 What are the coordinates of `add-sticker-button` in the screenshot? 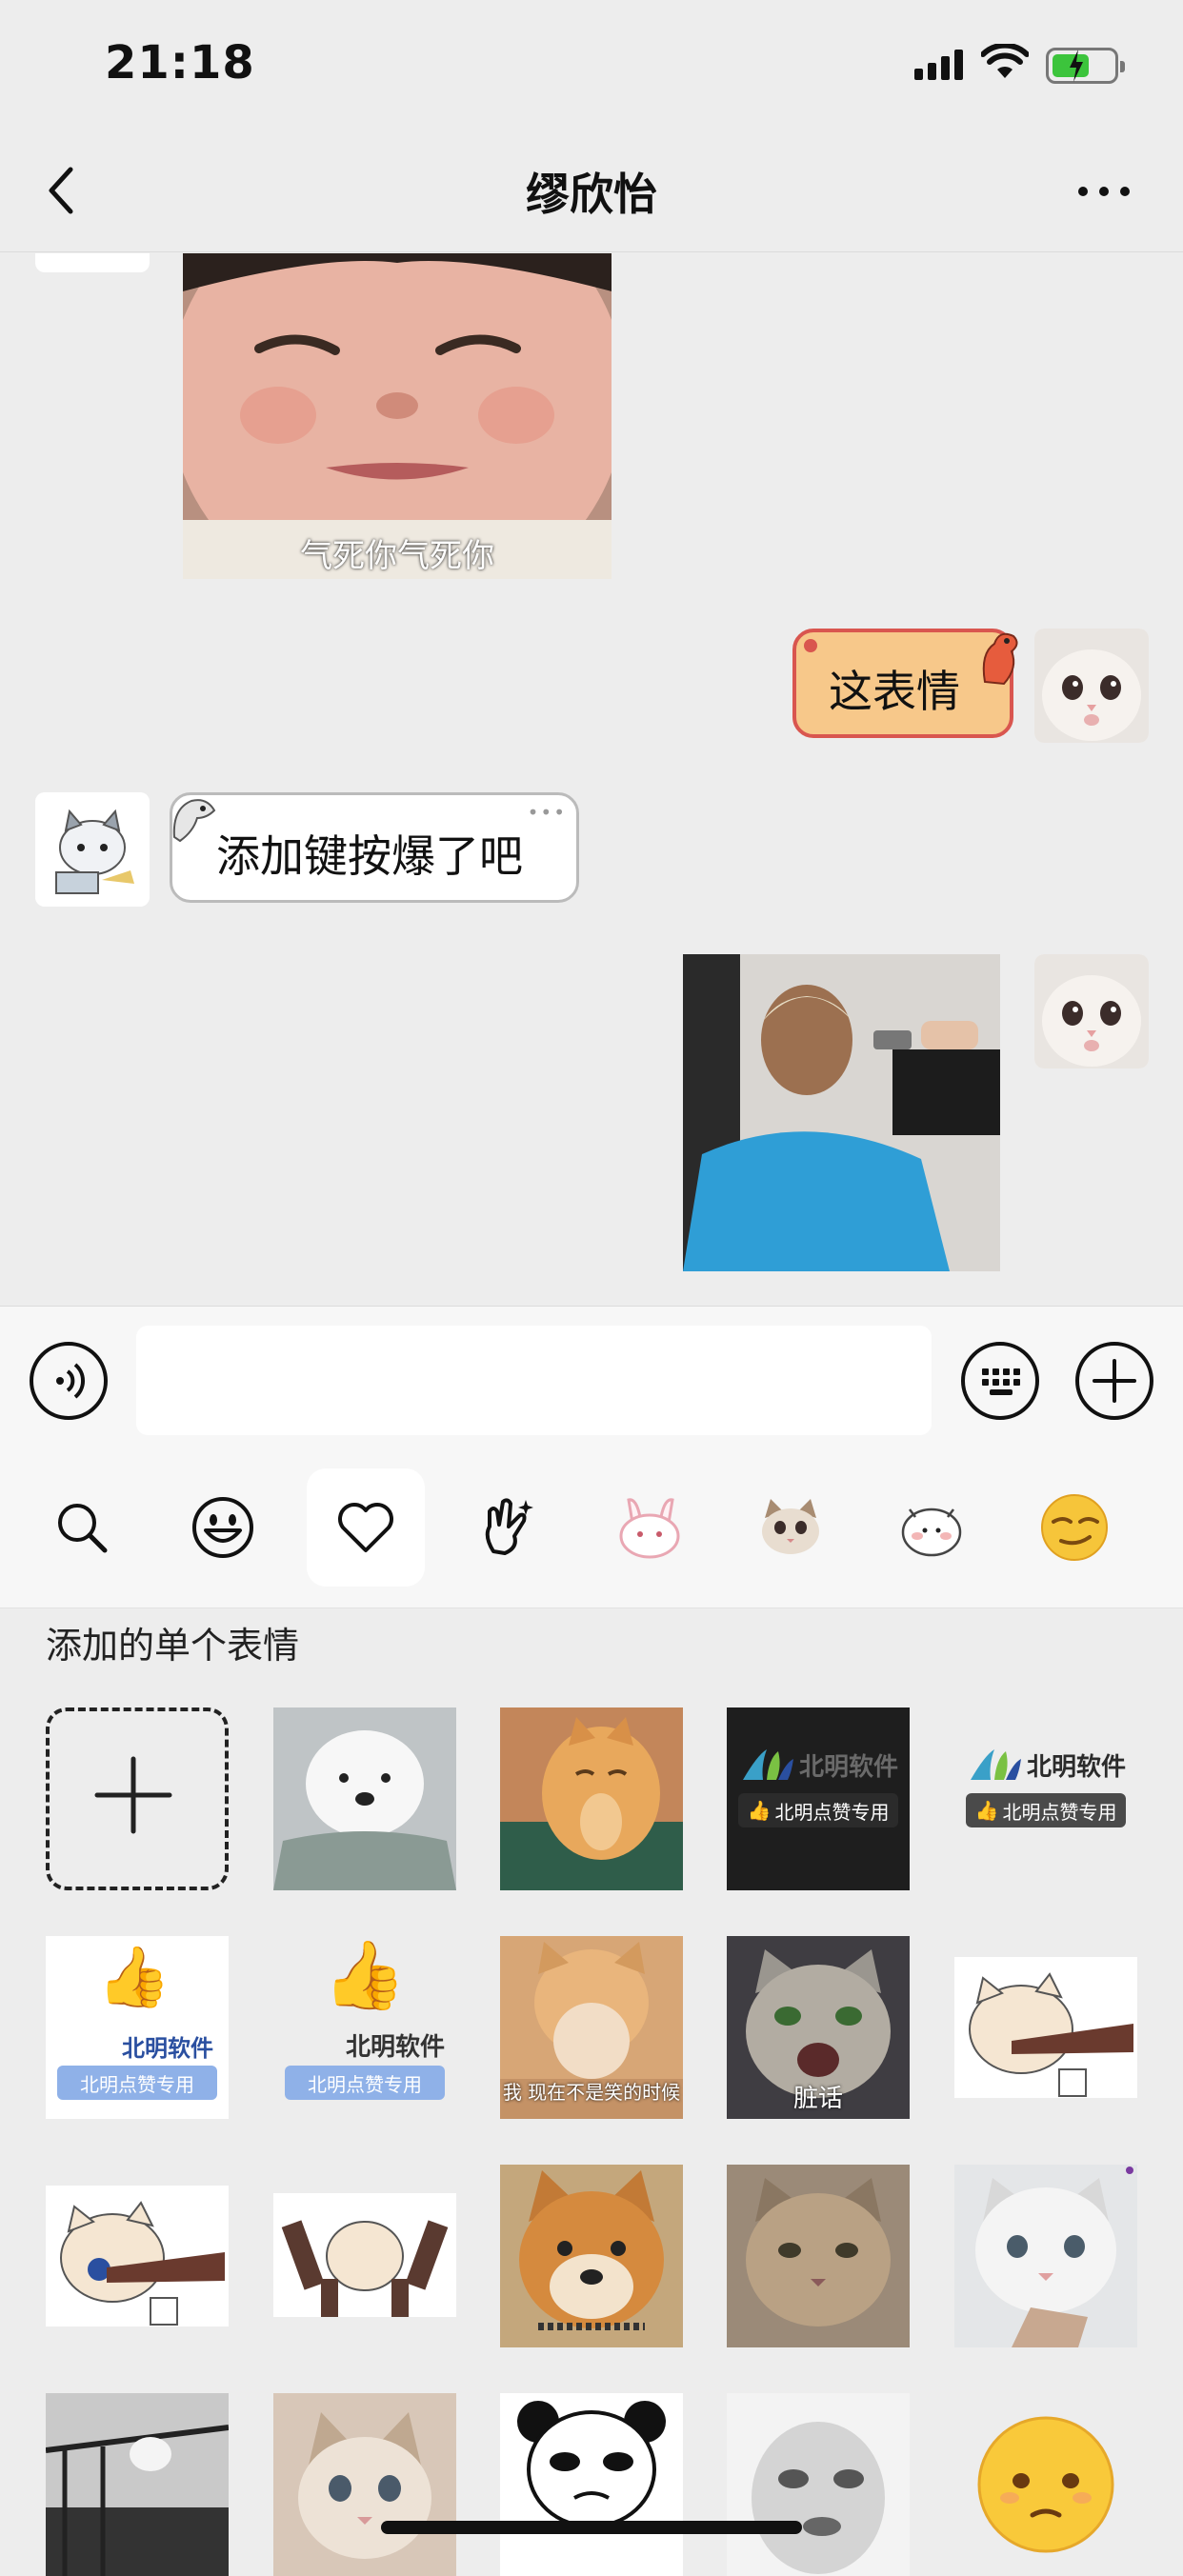 It's located at (137, 1798).